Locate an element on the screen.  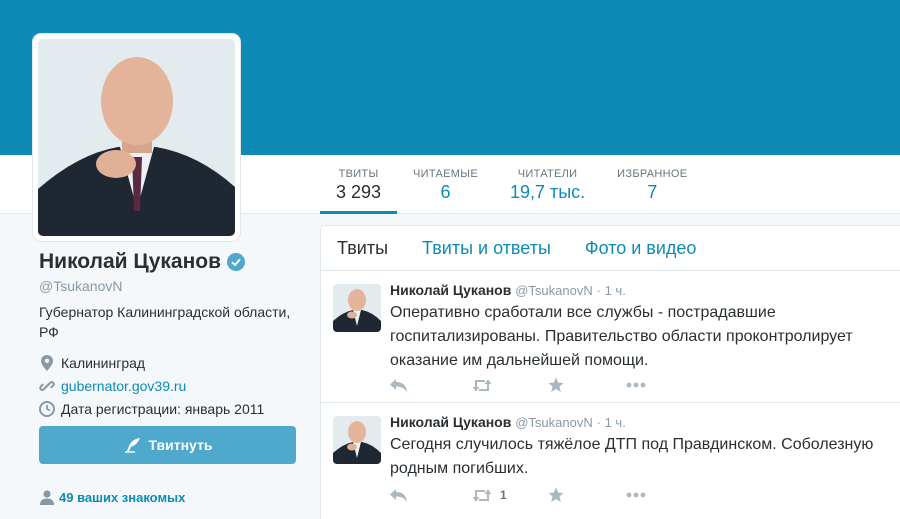
stat-favorites: ИЗБРАННОЕ 7 is located at coordinates (652, 184).